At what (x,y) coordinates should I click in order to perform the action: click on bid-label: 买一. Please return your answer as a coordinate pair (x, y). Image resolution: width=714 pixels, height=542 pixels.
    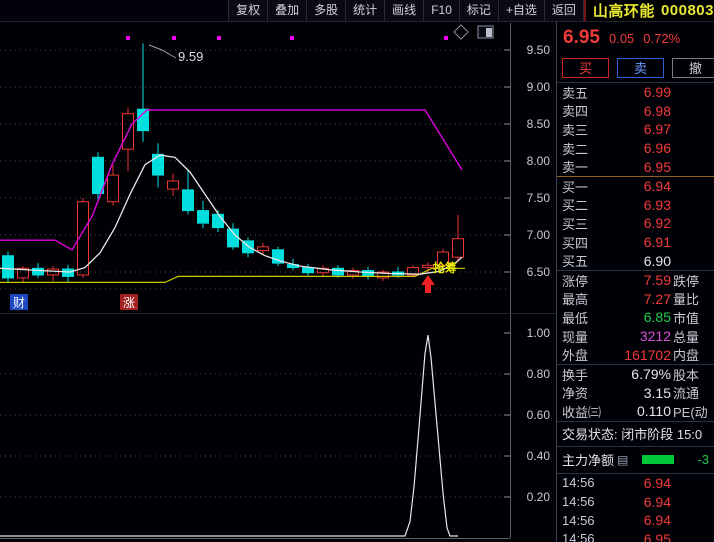
    Looking at the image, I should click on (575, 187).